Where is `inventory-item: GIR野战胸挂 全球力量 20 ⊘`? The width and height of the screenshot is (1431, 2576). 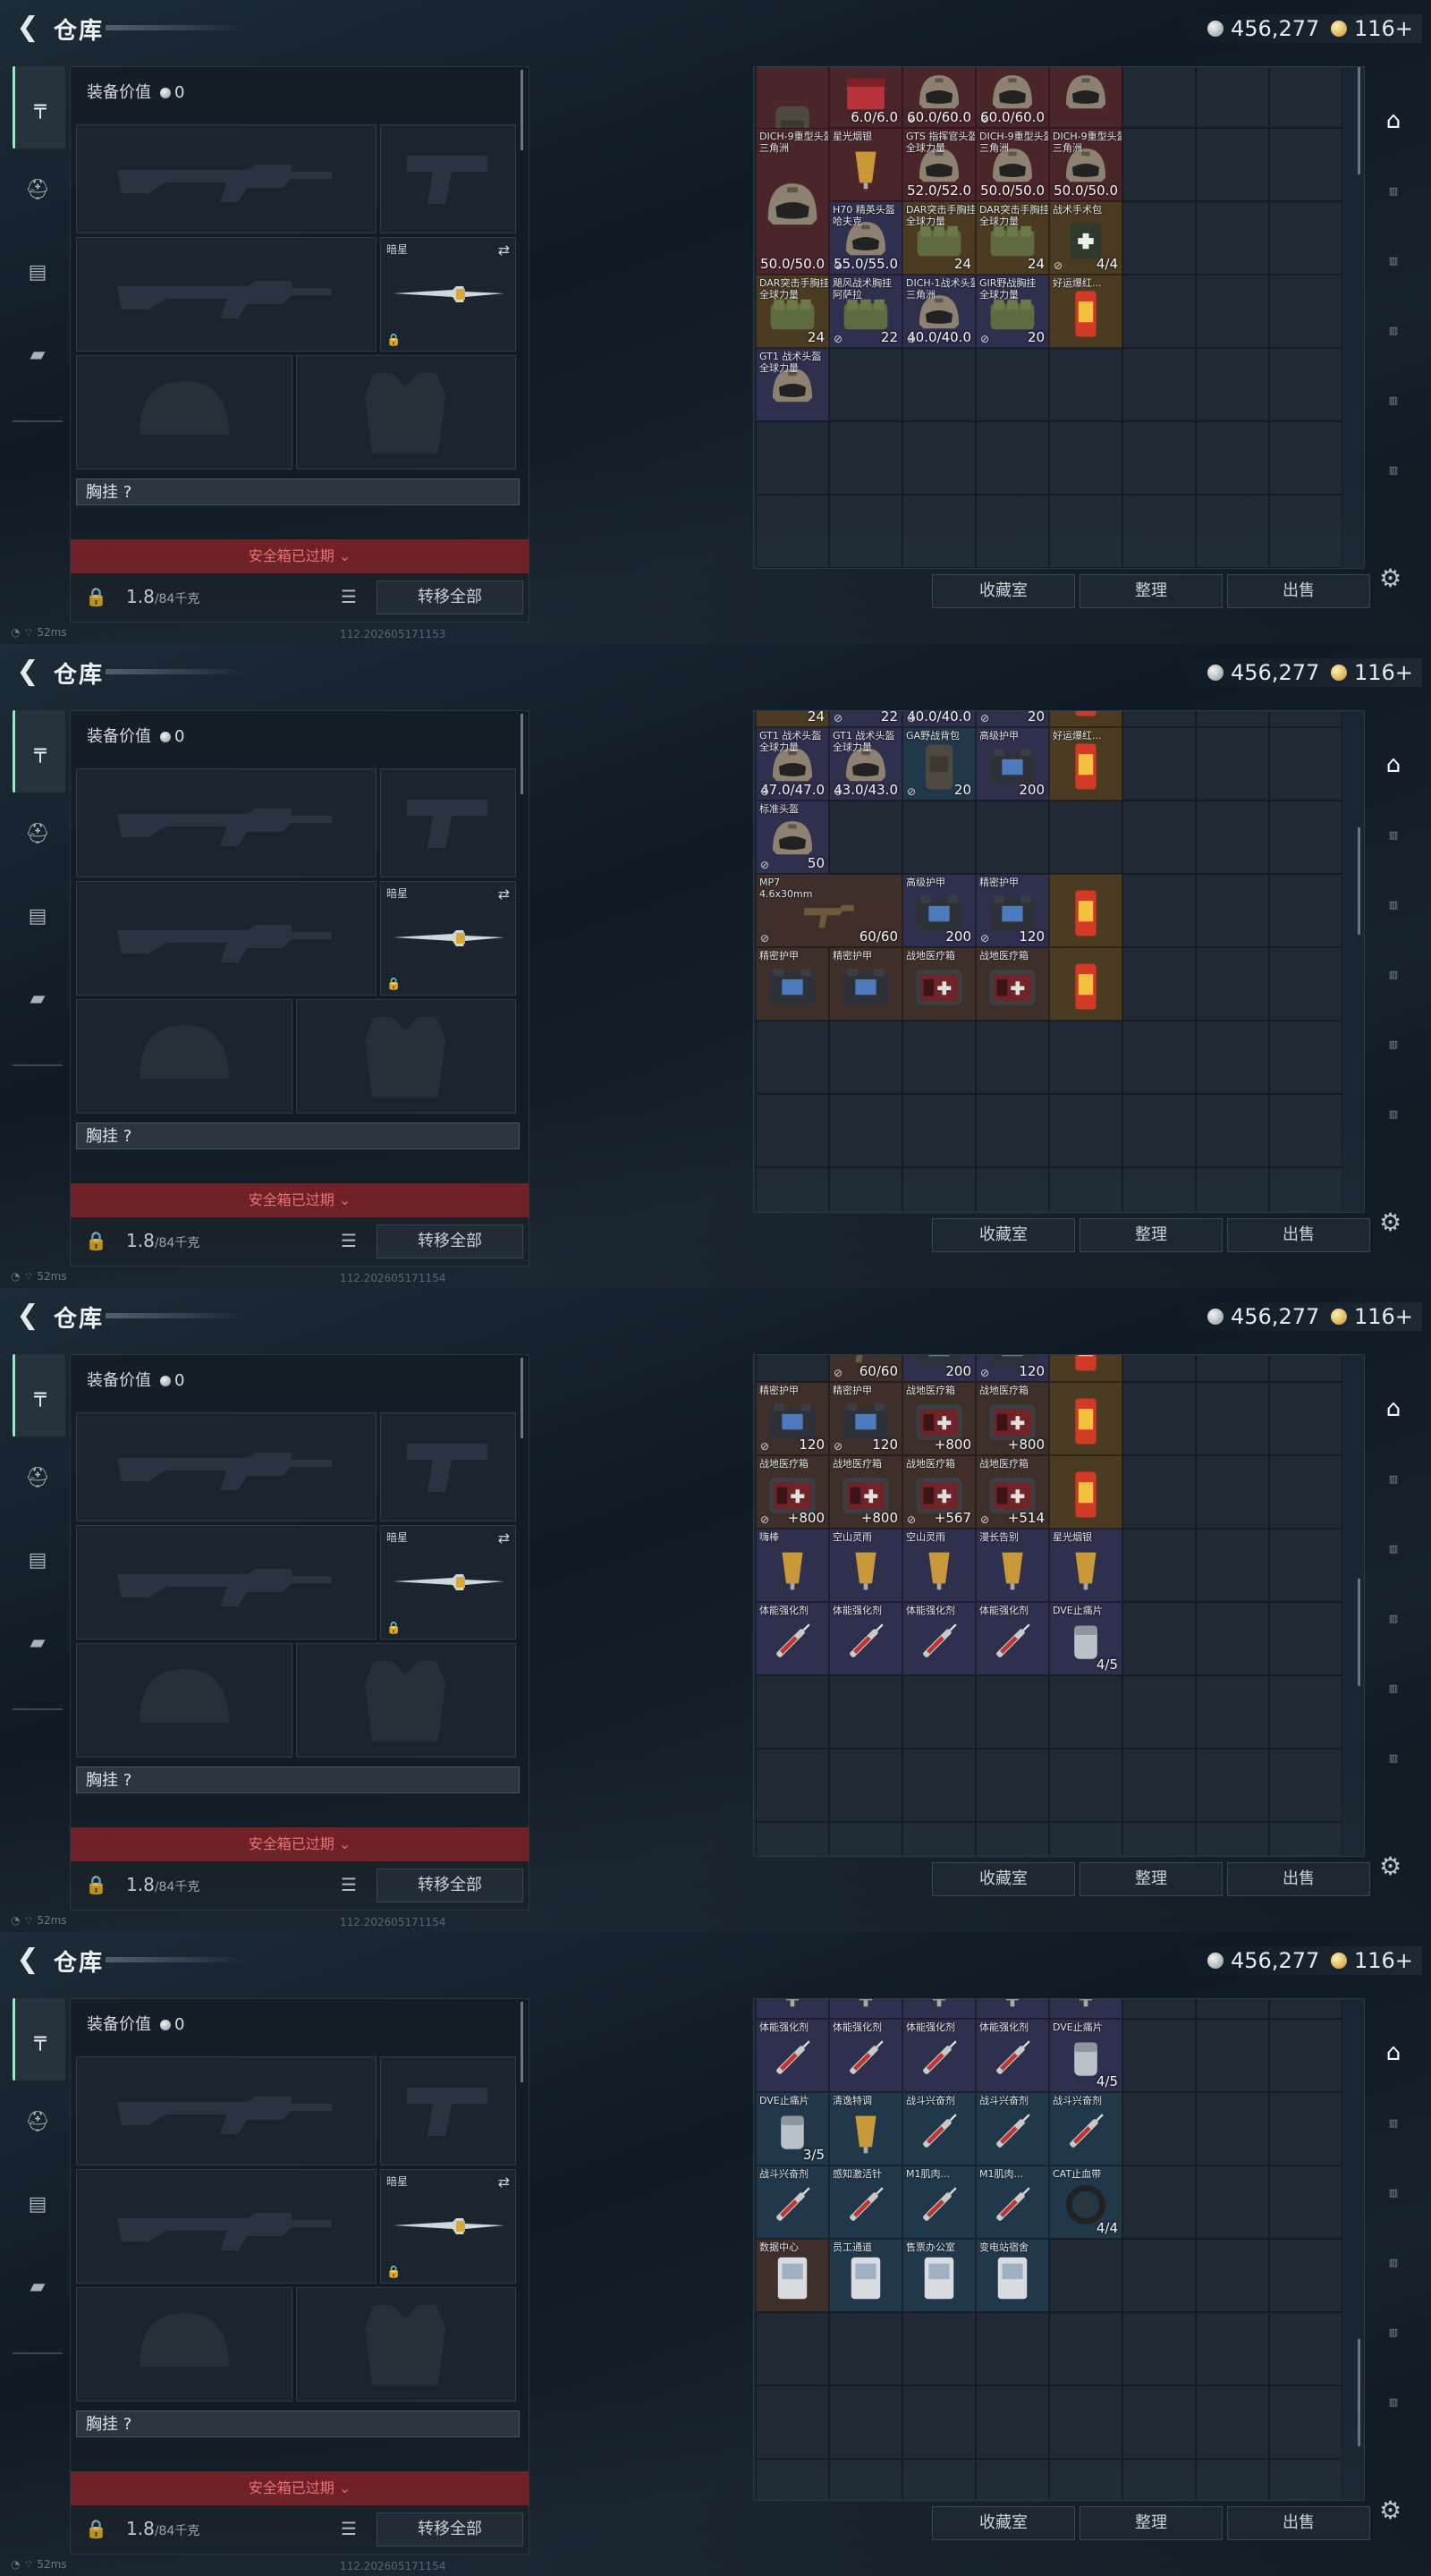
inventory-item: GIR野战胸挂 全球力量 20 ⊘ is located at coordinates (1013, 311).